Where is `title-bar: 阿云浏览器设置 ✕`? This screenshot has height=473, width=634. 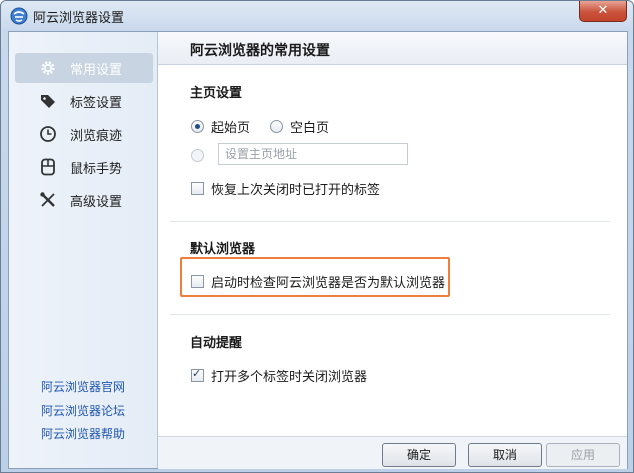
title-bar: 阿云浏览器设置 ✕ is located at coordinates (317, 16).